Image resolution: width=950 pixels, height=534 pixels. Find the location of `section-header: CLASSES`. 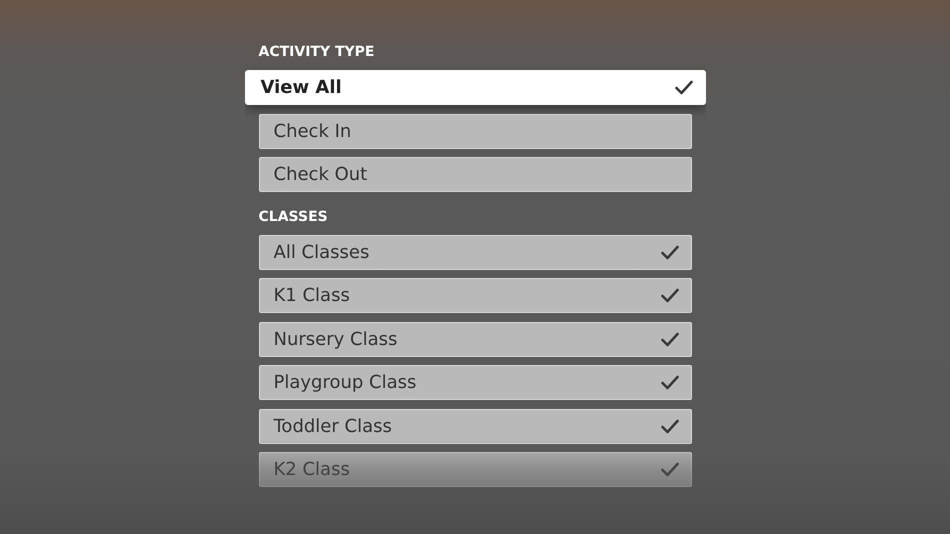

section-header: CLASSES is located at coordinates (293, 217).